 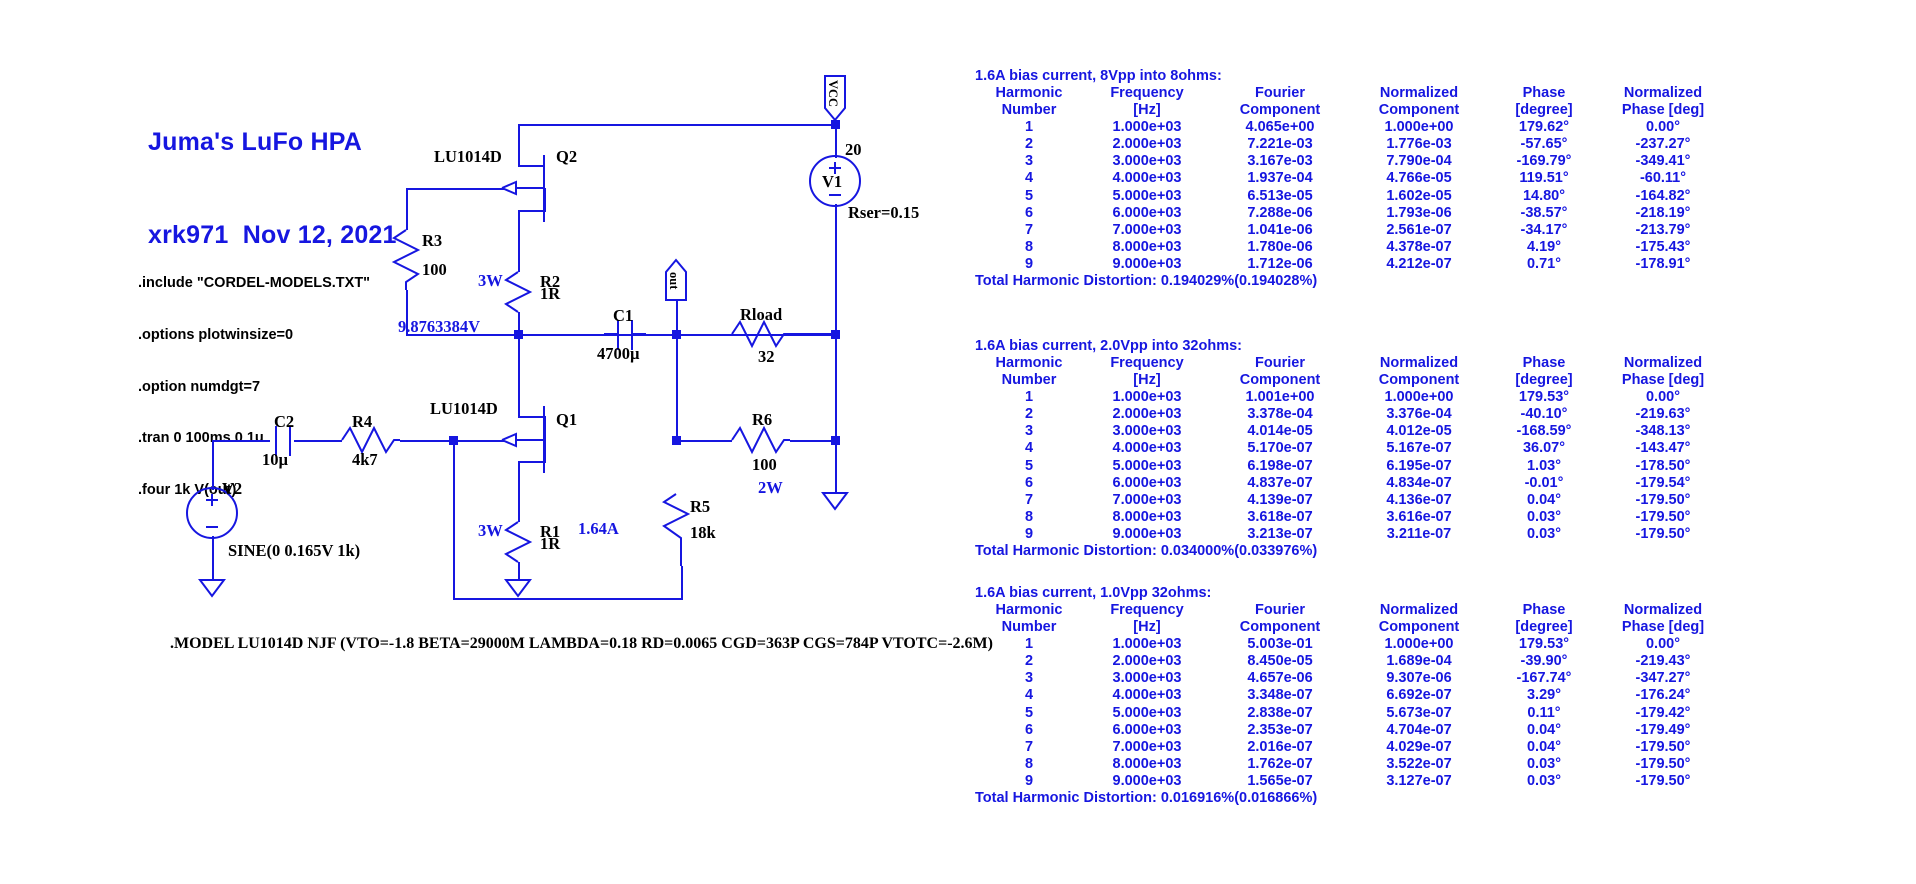 I want to click on table-2-row-3-cell-4: 4.012e-05, so click(x=1419, y=431).